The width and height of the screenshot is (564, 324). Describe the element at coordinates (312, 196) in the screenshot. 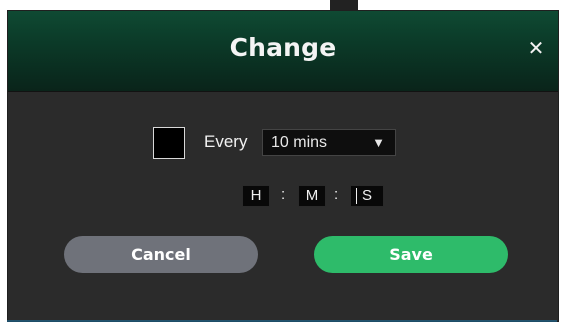

I see `minutes-input: M` at that location.